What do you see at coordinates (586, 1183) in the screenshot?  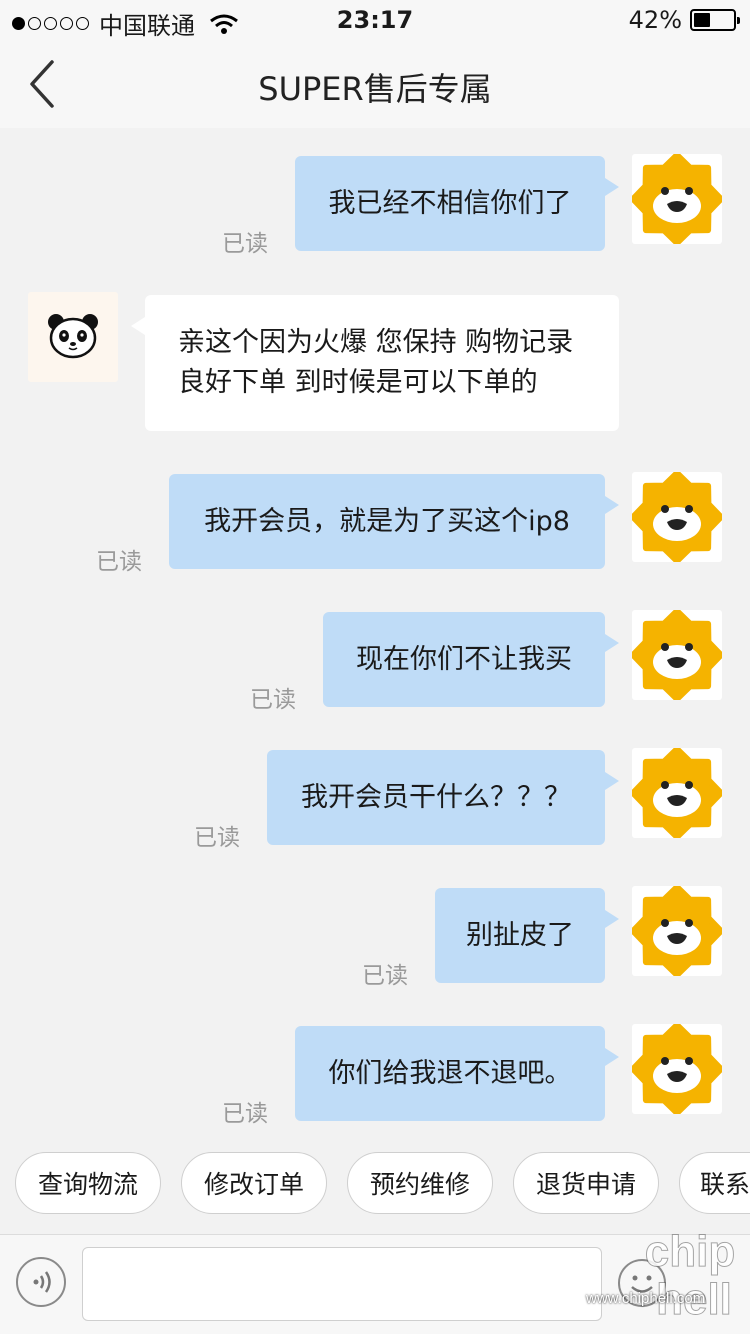 I see `quick-reply-chip: 退货申请` at bounding box center [586, 1183].